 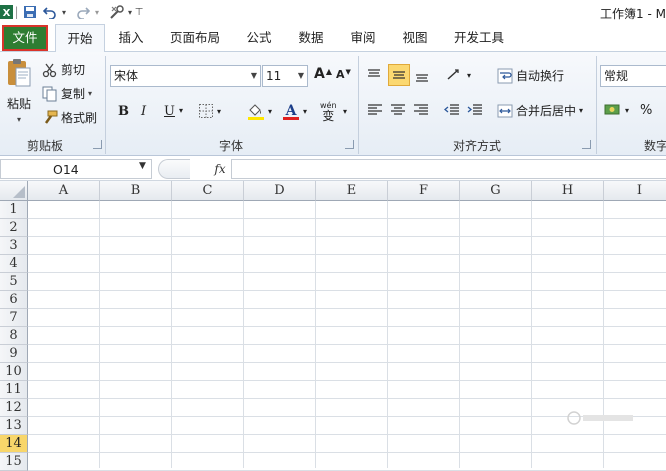 What do you see at coordinates (143, 111) in the screenshot?
I see `italic-button: I` at bounding box center [143, 111].